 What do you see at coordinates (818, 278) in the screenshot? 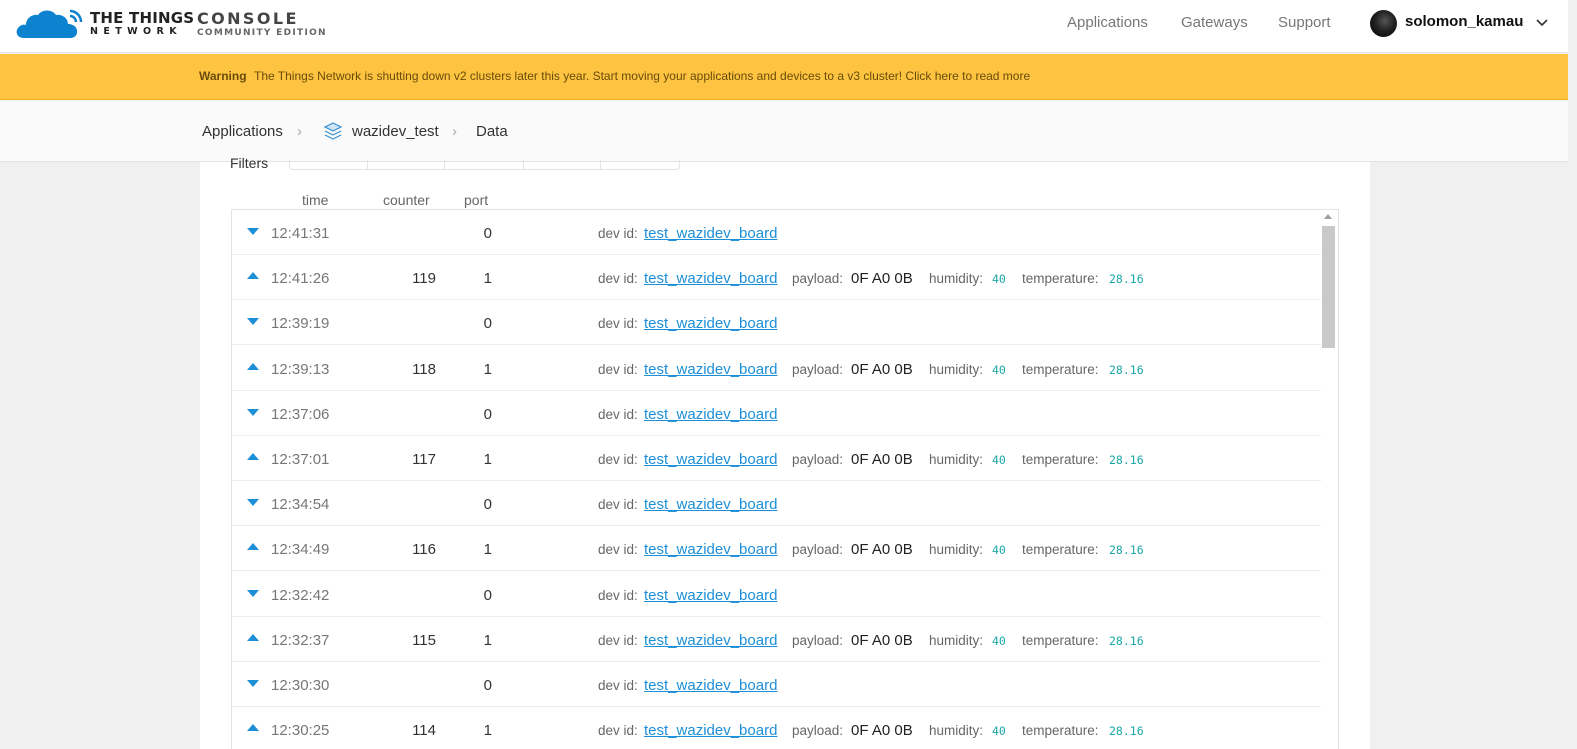
I see `payload-label: payload:` at bounding box center [818, 278].